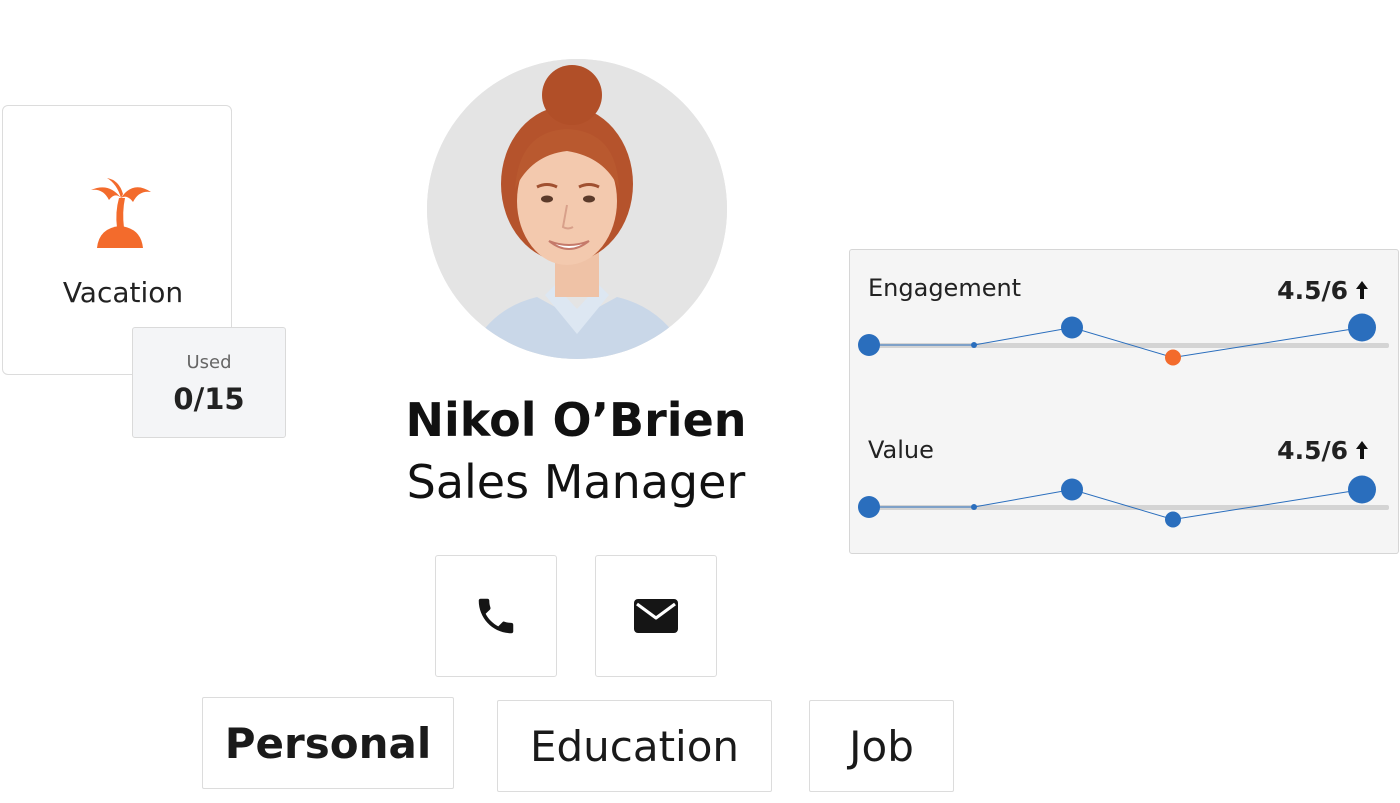 This screenshot has height=803, width=1400. I want to click on tab-job: Job, so click(881, 746).